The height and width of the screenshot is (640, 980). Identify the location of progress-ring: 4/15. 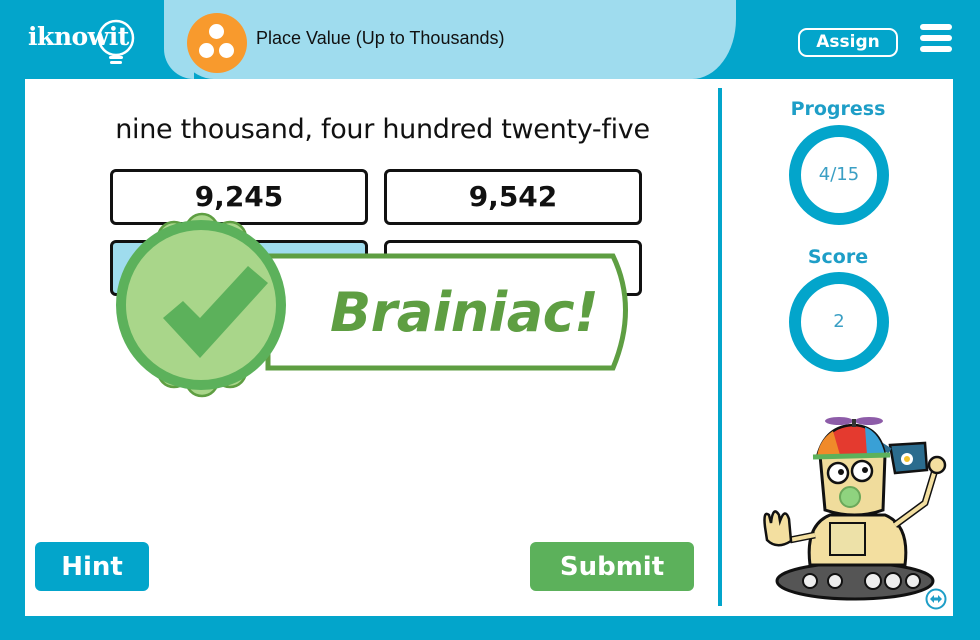
(839, 175).